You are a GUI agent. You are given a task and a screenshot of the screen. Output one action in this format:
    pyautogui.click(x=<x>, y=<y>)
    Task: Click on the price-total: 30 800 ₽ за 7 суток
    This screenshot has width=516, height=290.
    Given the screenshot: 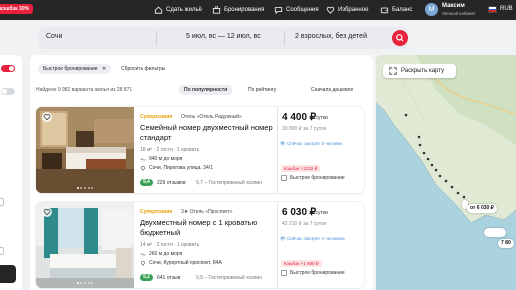 What is the action you would take?
    pyautogui.click(x=304, y=129)
    